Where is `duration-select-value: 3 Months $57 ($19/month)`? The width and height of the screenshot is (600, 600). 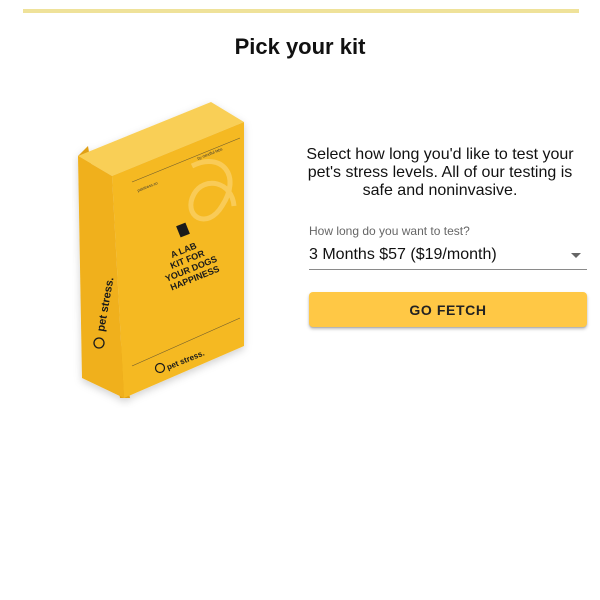
duration-select-value: 3 Months $57 ($19/month) is located at coordinates (403, 255).